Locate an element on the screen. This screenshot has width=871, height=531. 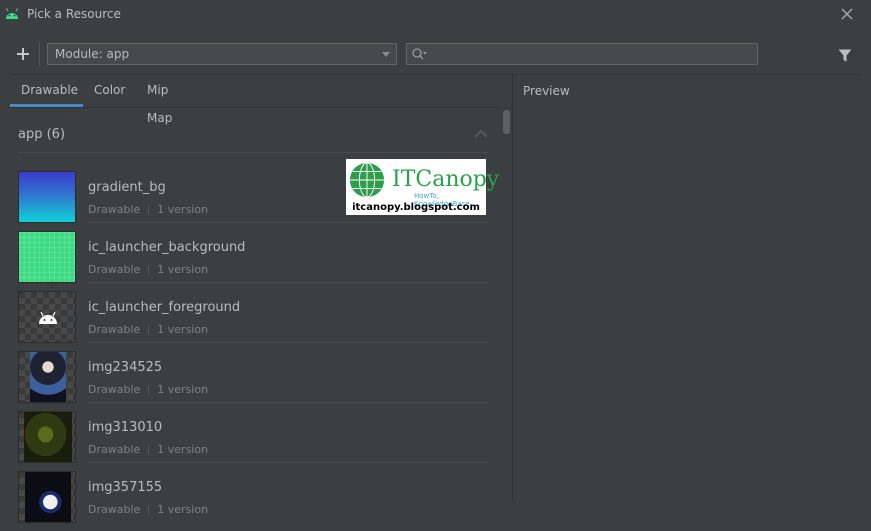
active-tab-indicator is located at coordinates (46, 105).